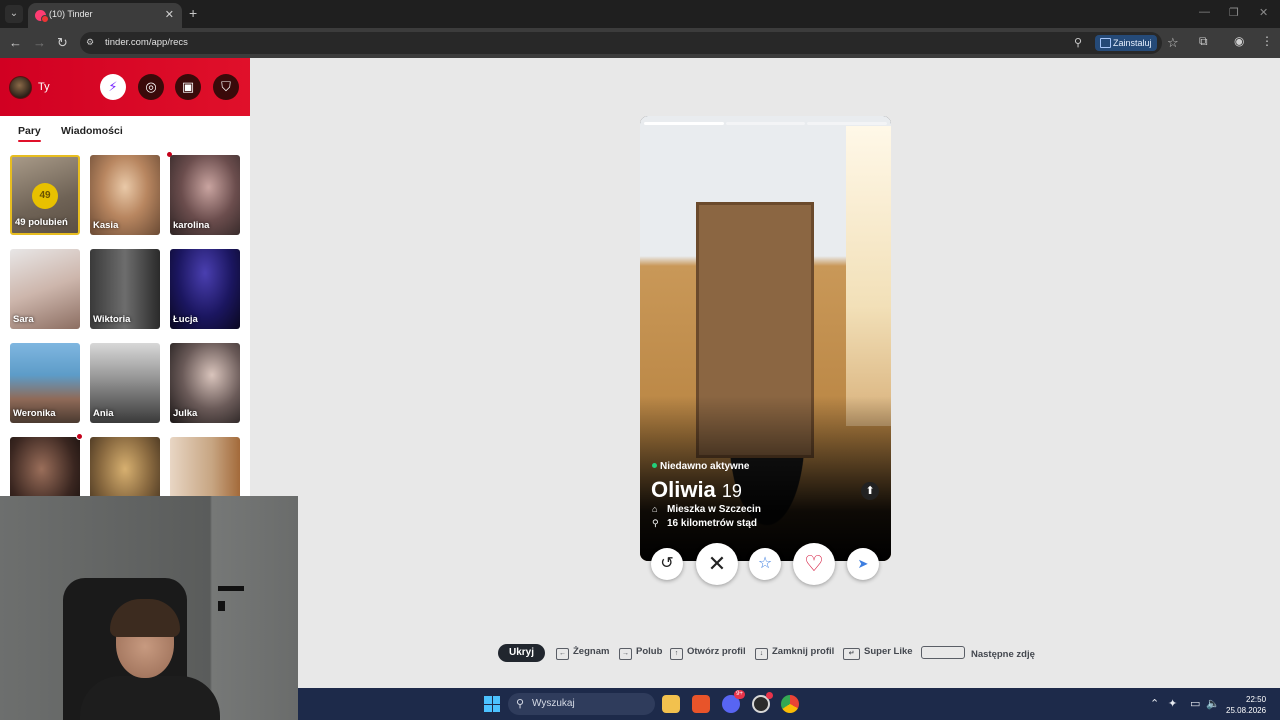 This screenshot has height=720, width=1280. What do you see at coordinates (765, 564) in the screenshot?
I see `super-like-button: ☆` at bounding box center [765, 564].